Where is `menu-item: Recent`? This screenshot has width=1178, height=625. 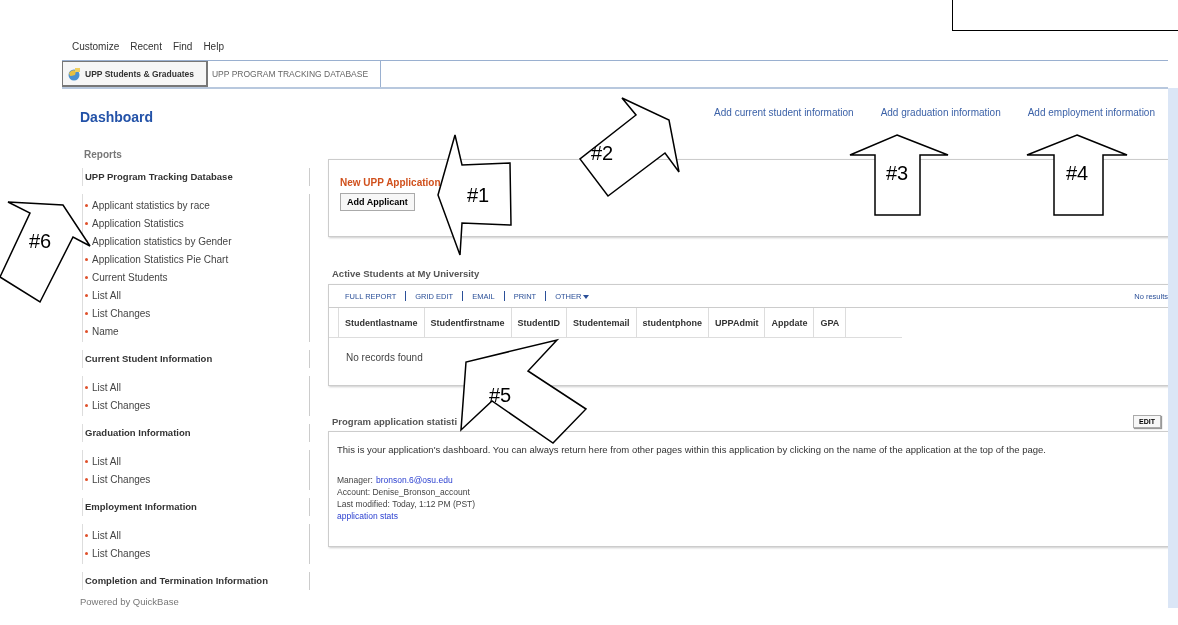
menu-item: Recent is located at coordinates (146, 49).